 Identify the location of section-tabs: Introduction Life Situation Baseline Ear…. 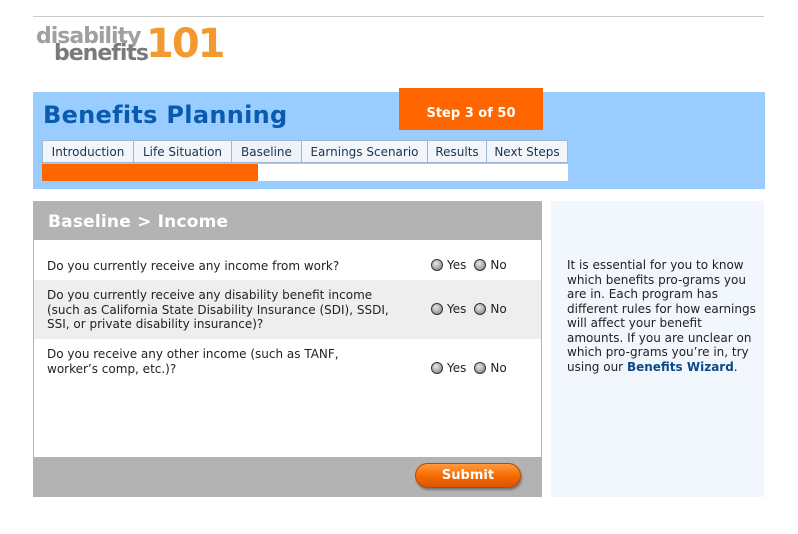
(305, 151).